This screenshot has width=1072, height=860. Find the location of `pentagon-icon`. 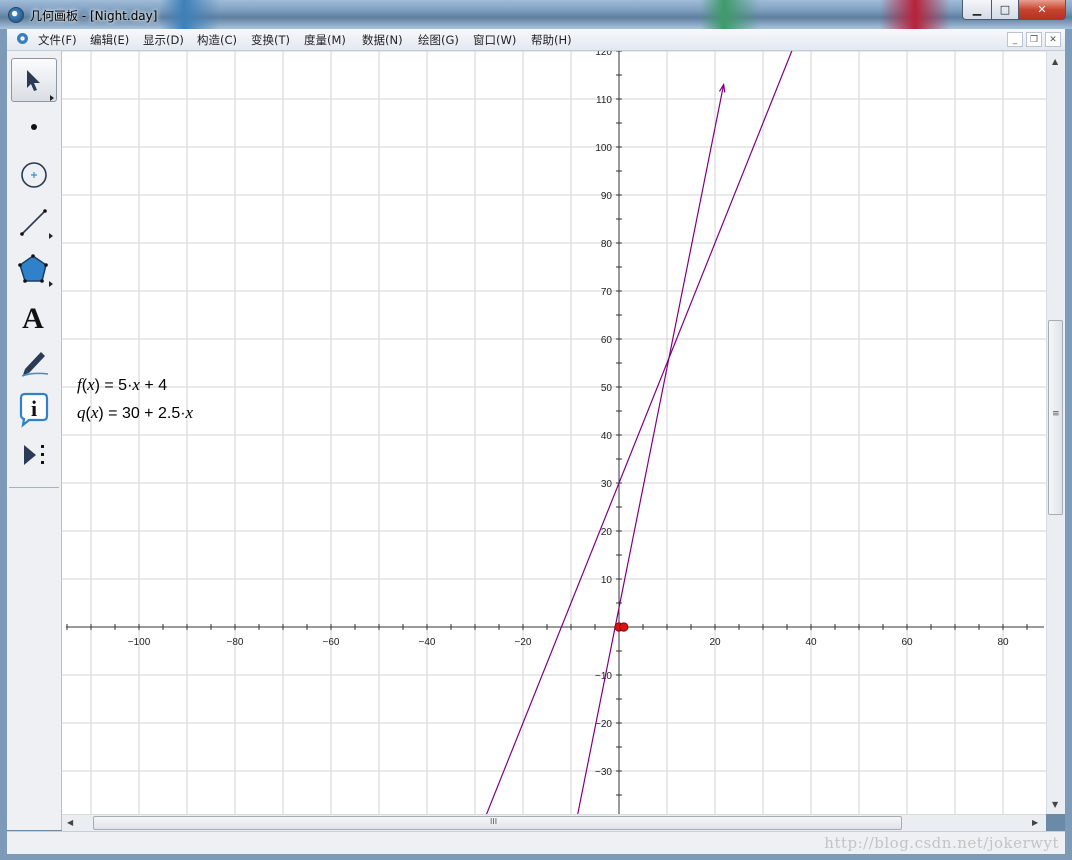

pentagon-icon is located at coordinates (35, 270).